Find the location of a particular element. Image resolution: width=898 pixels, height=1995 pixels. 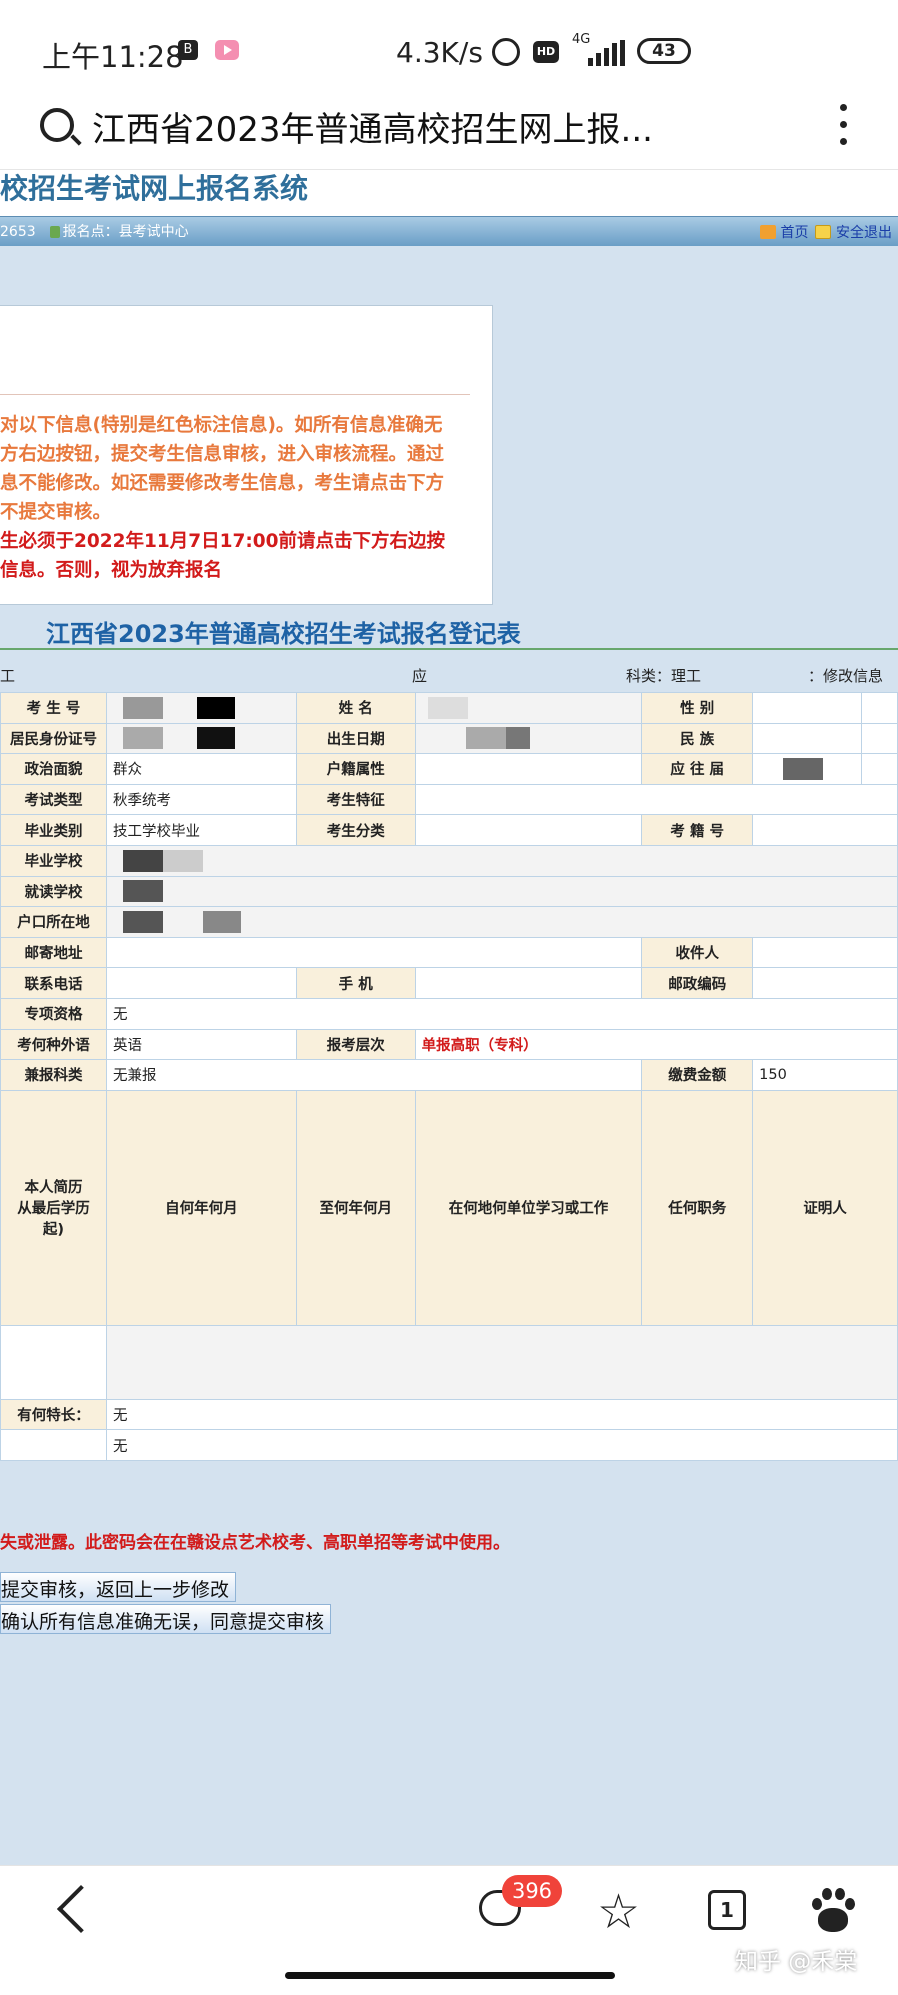

comment-count-badge: 396 is located at coordinates (532, 1891).